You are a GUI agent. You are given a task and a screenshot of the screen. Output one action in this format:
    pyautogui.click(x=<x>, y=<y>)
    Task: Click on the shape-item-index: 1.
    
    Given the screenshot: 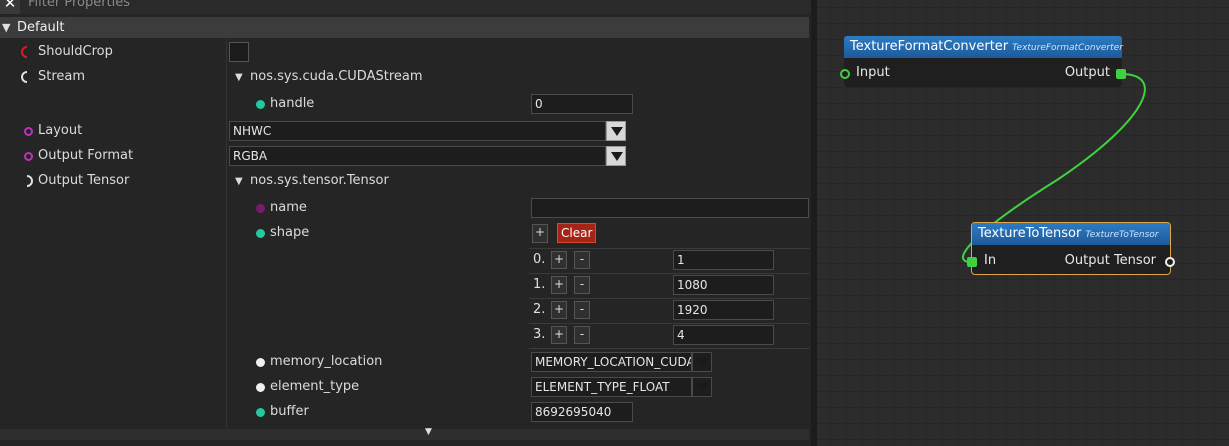 What is the action you would take?
    pyautogui.click(x=539, y=284)
    